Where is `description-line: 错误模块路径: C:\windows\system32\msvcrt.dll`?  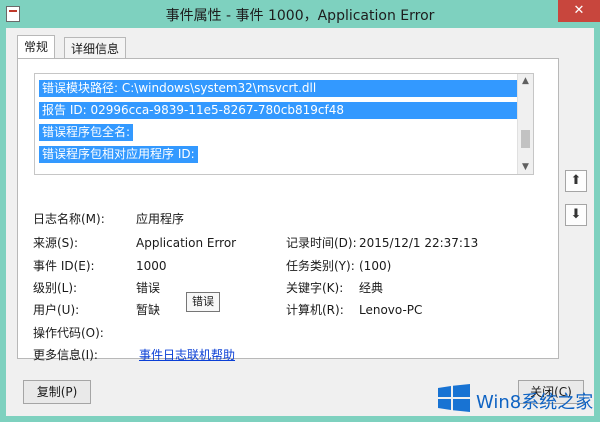 description-line: 错误模块路径: C:\windows\system32\msvcrt.dll is located at coordinates (280, 88).